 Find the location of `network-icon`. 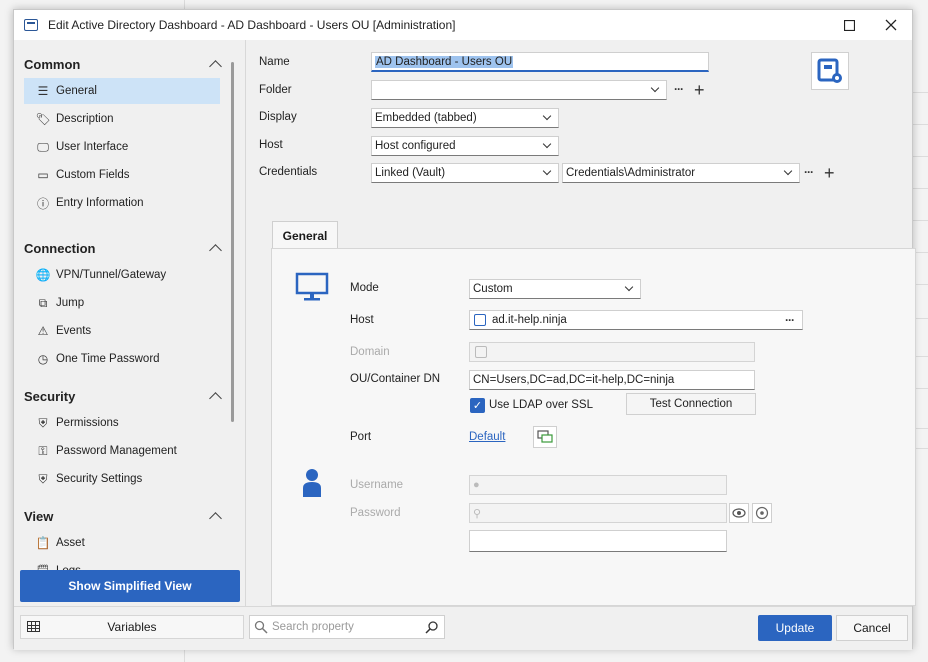

network-icon is located at coordinates (545, 436).